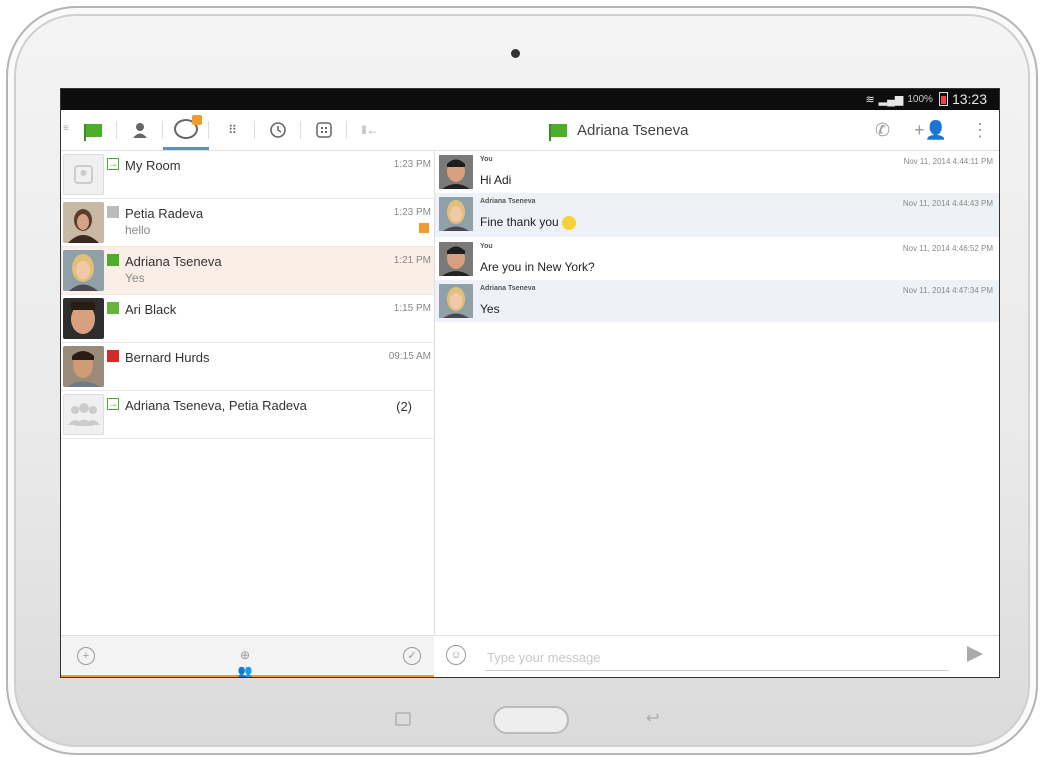  Describe the element at coordinates (633, 130) in the screenshot. I see `chat-contact-name: Adriana Tseneva` at that location.